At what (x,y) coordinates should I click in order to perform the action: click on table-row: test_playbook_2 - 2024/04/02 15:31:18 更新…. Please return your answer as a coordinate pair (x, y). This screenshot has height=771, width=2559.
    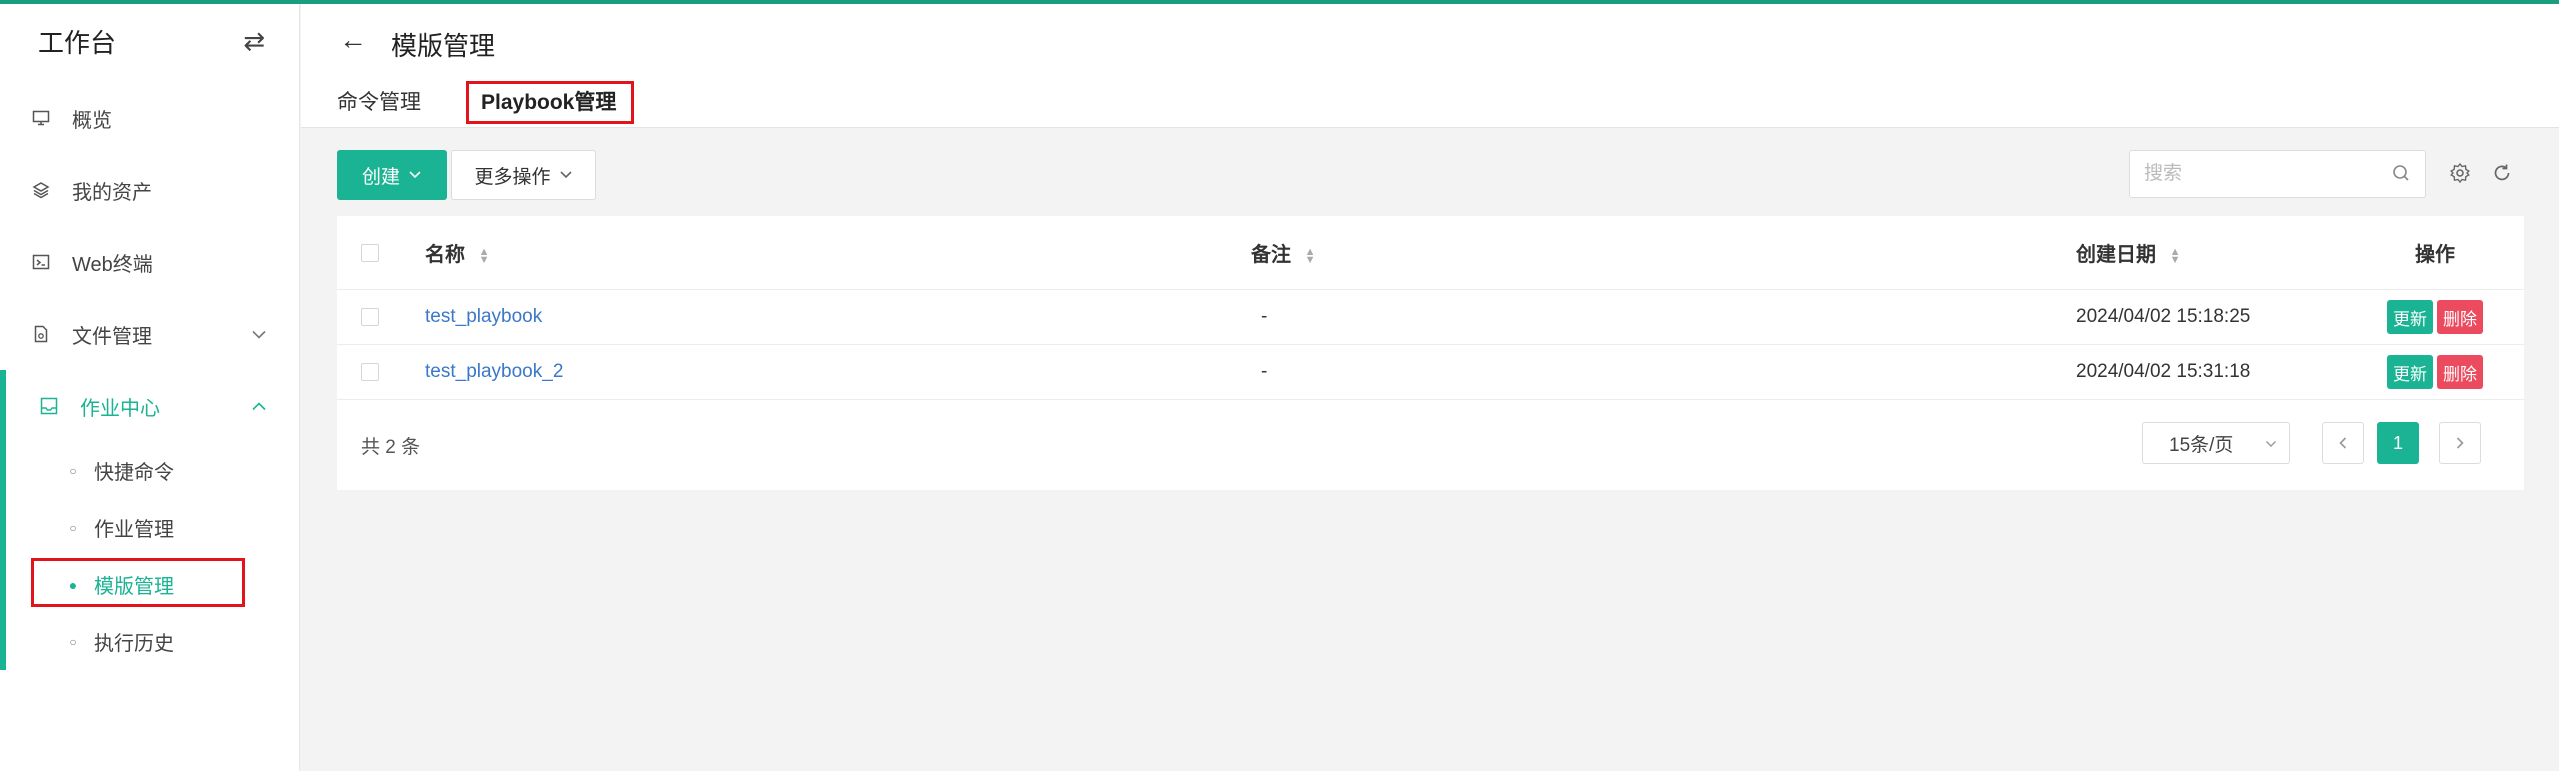
    Looking at the image, I should click on (1430, 372).